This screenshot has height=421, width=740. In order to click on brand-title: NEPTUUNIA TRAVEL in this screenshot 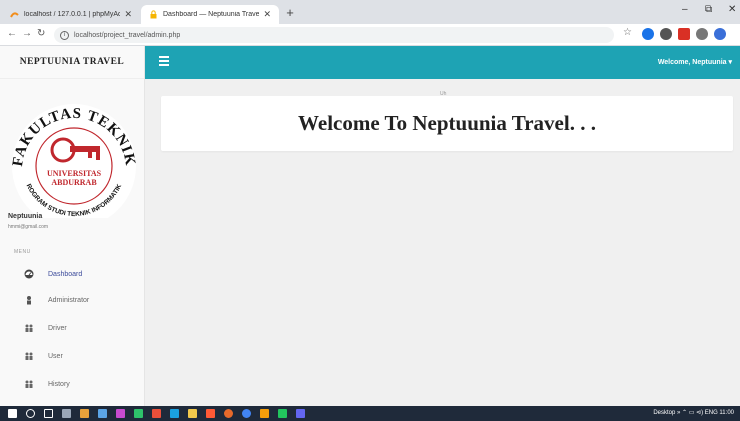, I will do `click(72, 62)`.